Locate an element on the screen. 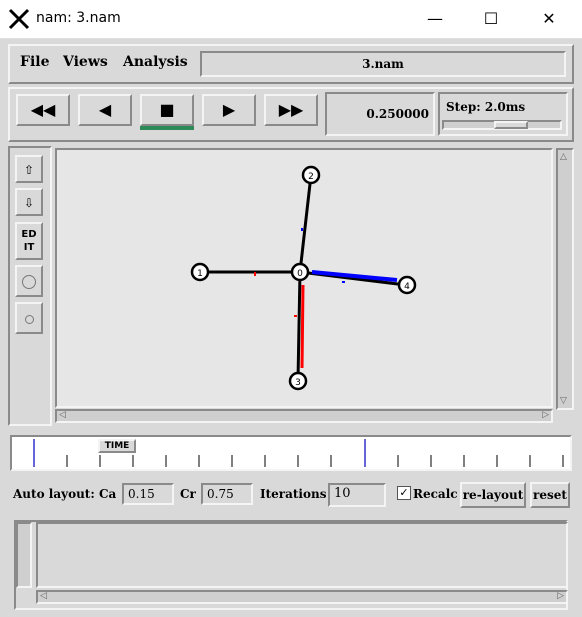 This screenshot has width=582, height=617. reset-button: reset is located at coordinates (550, 495).